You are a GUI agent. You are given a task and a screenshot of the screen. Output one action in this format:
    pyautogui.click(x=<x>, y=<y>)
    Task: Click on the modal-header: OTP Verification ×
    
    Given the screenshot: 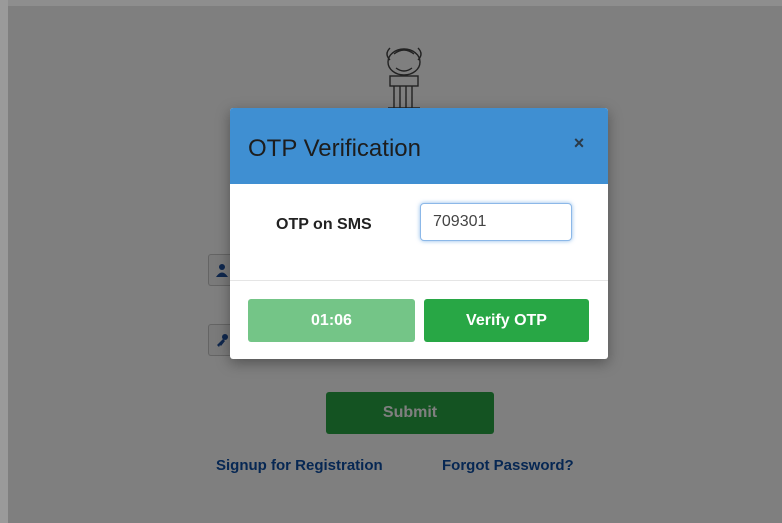 What is the action you would take?
    pyautogui.click(x=419, y=146)
    